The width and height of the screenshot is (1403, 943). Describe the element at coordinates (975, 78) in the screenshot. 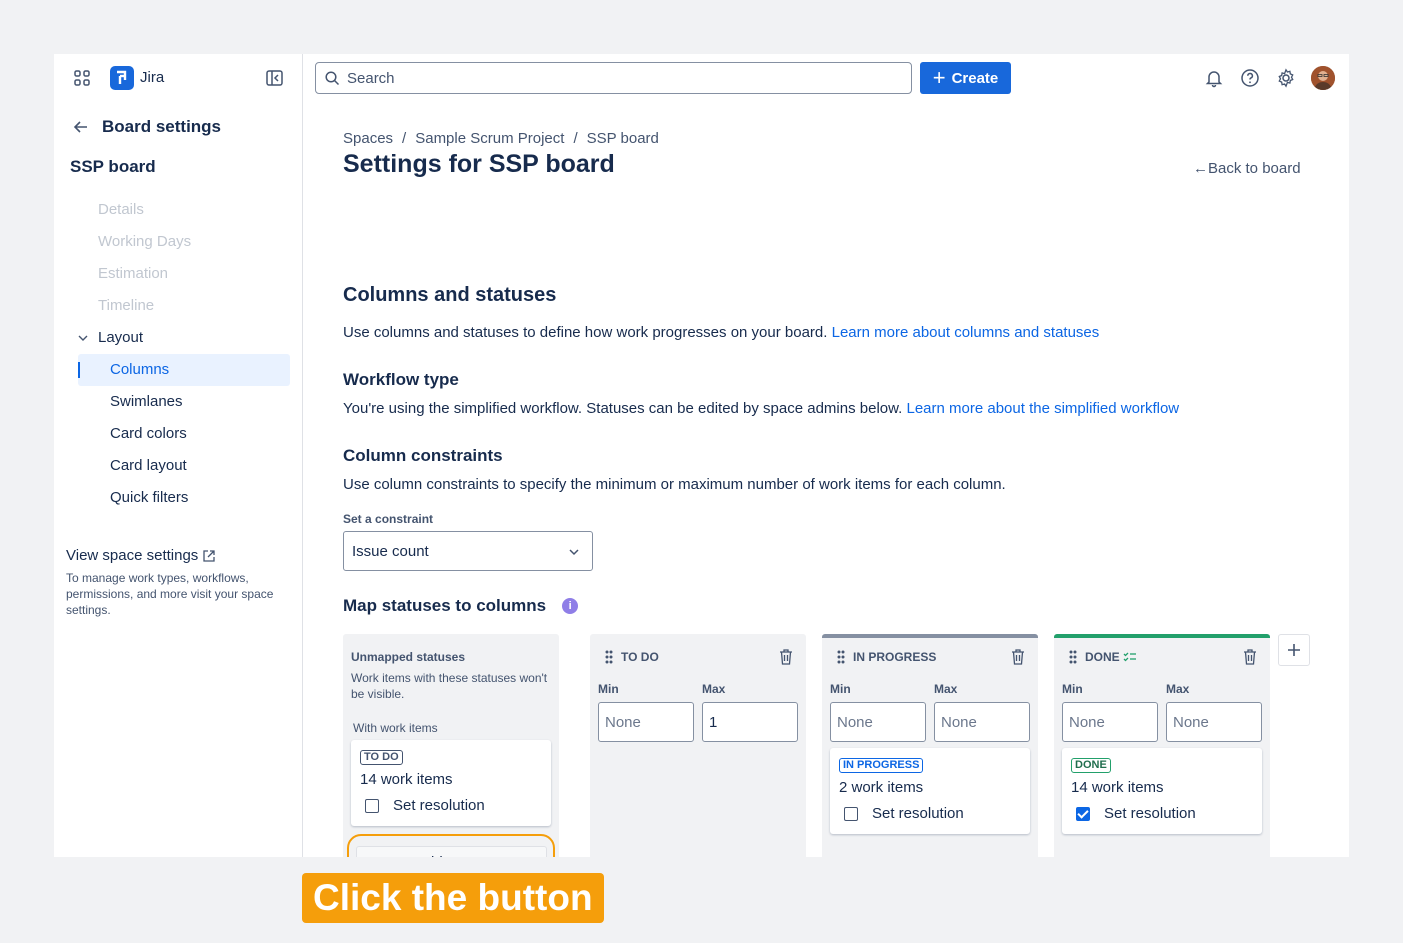

I see `create-label: Create` at that location.